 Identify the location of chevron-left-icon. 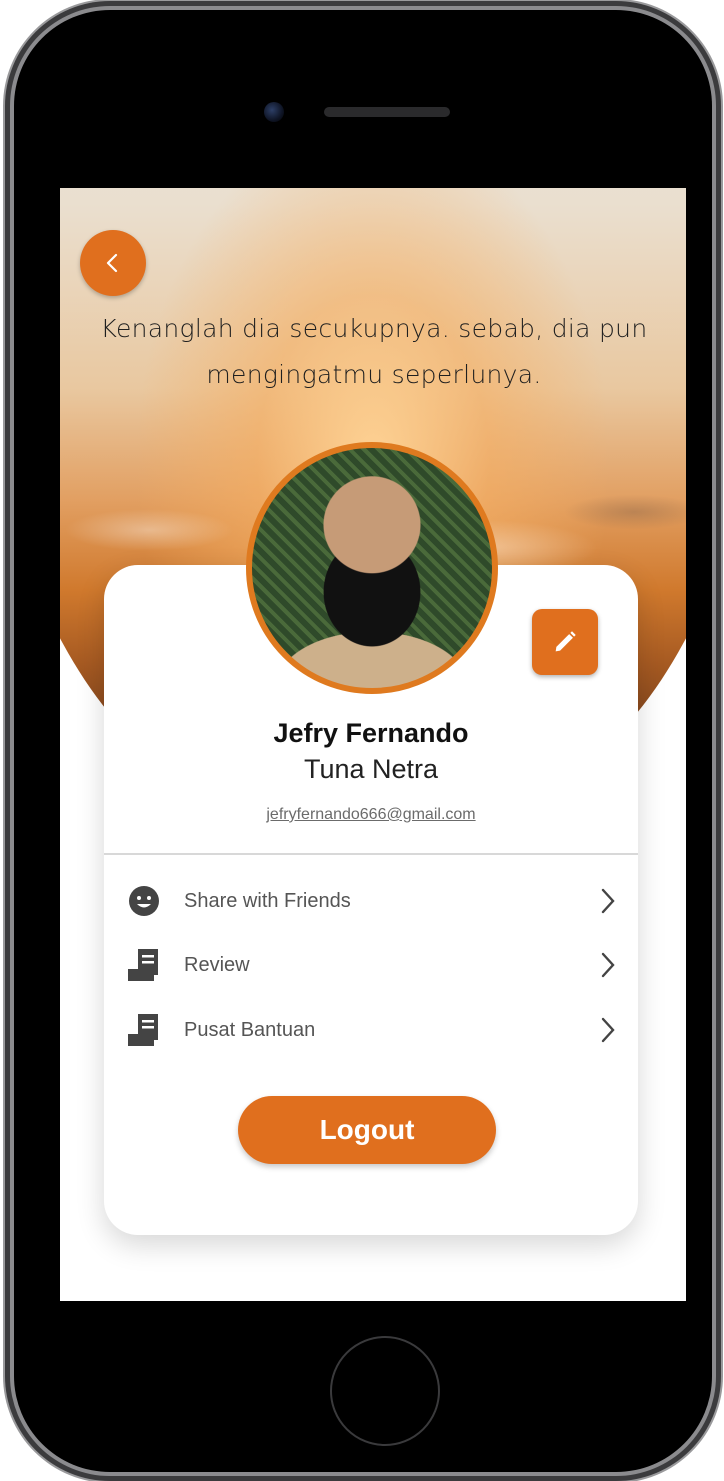
(112, 263).